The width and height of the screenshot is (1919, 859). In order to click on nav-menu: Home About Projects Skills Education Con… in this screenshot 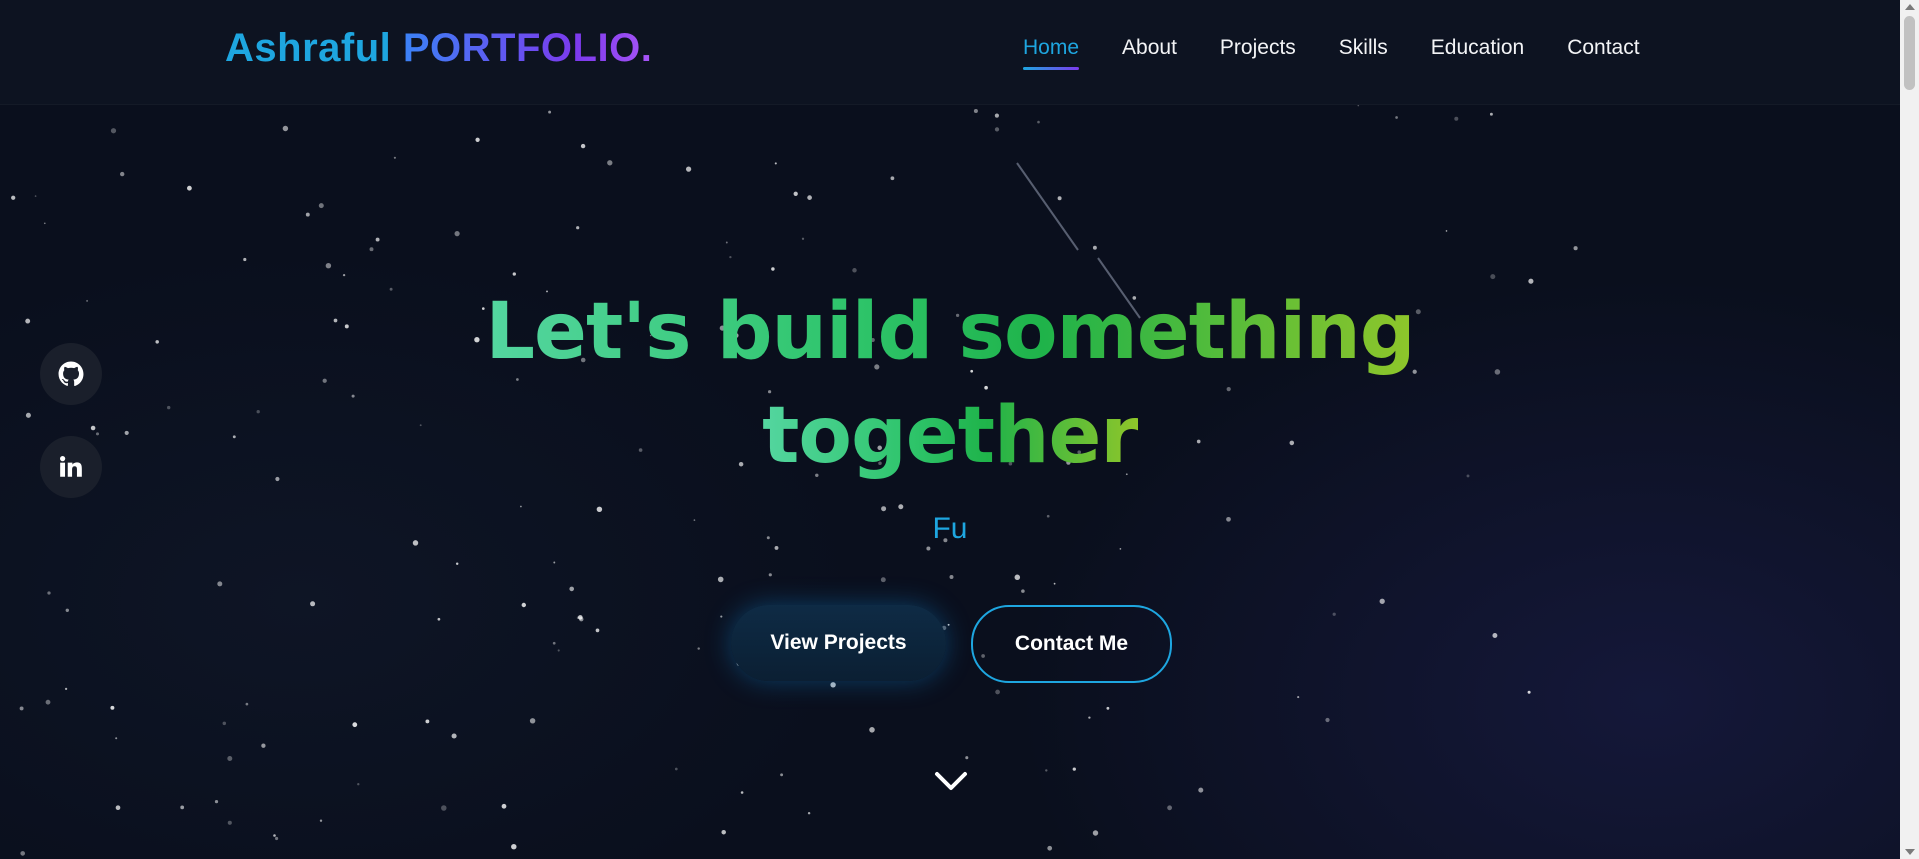, I will do `click(1353, 53)`.